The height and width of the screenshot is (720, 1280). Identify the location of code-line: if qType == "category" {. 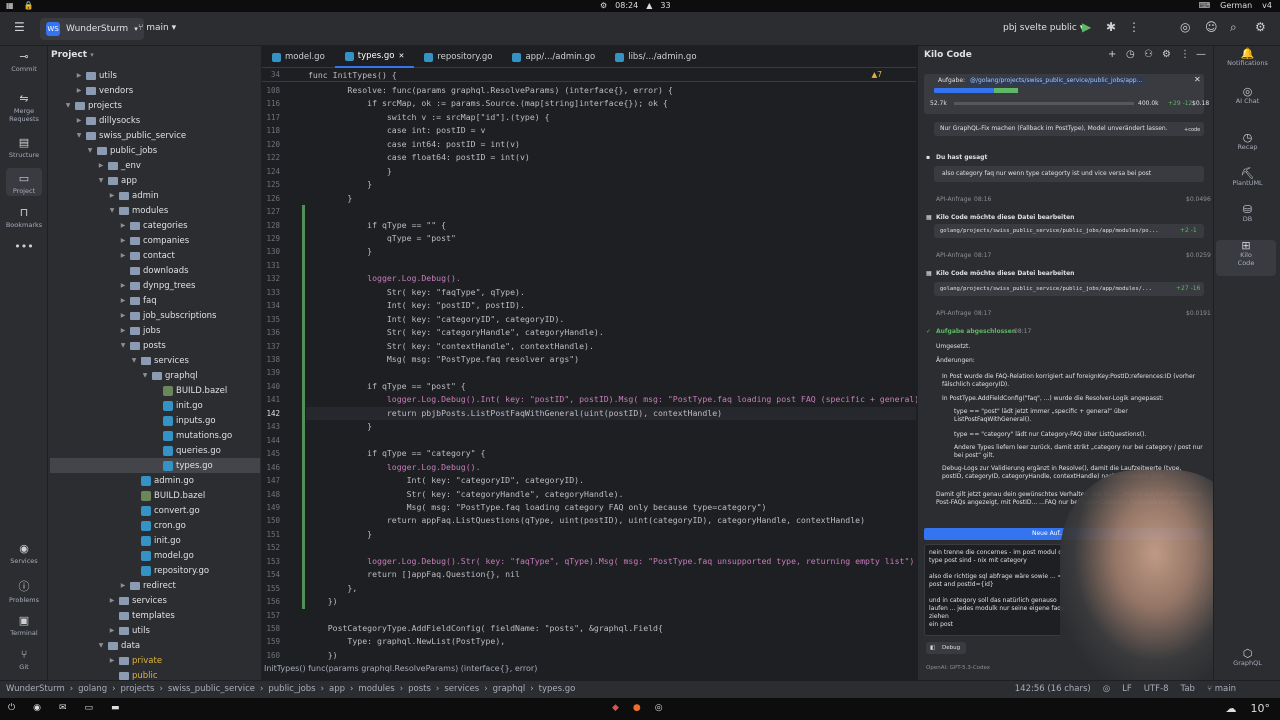
(396, 453).